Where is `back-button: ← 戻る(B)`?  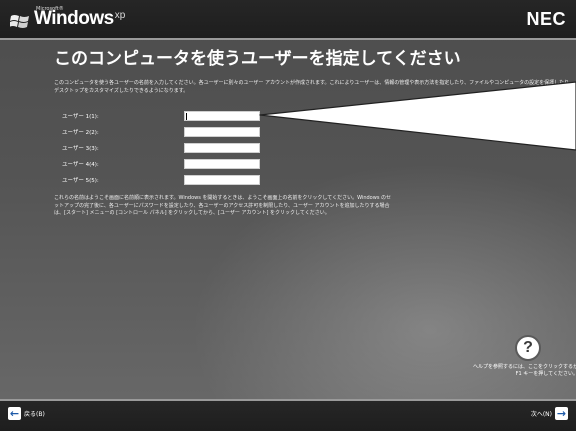 back-button: ← 戻る(B) is located at coordinates (26, 413).